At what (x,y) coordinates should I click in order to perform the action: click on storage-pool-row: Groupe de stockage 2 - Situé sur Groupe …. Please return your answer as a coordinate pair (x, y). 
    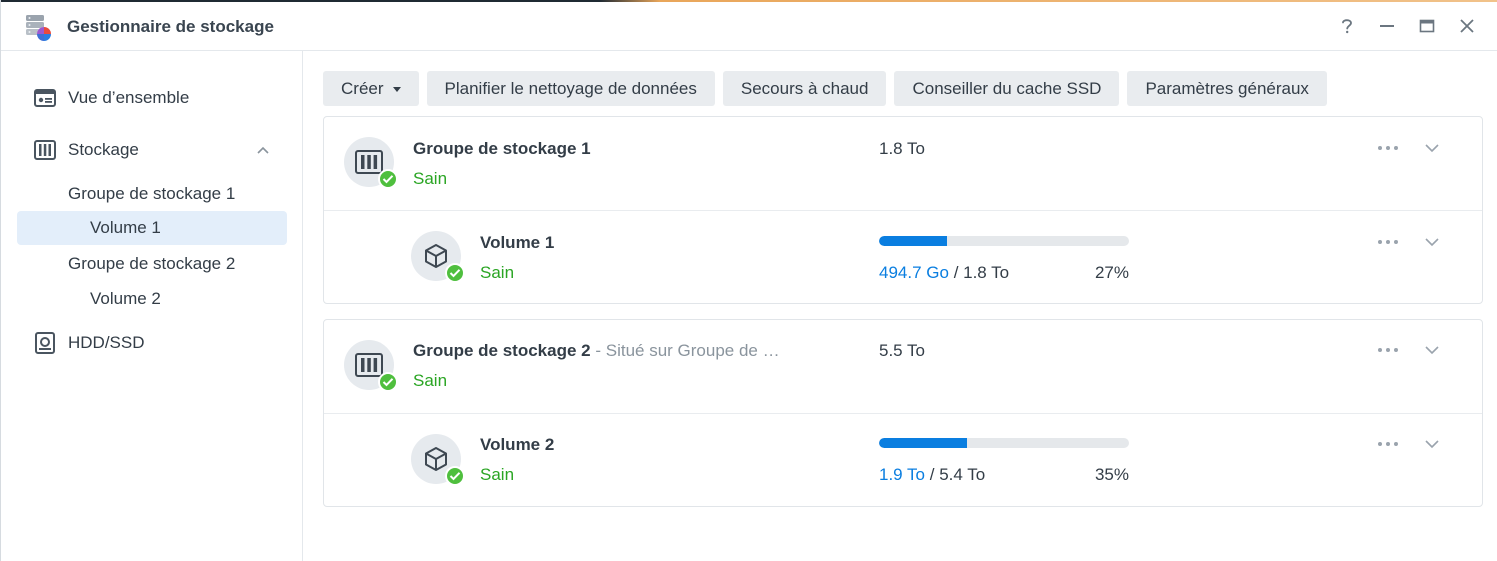
    Looking at the image, I should click on (903, 366).